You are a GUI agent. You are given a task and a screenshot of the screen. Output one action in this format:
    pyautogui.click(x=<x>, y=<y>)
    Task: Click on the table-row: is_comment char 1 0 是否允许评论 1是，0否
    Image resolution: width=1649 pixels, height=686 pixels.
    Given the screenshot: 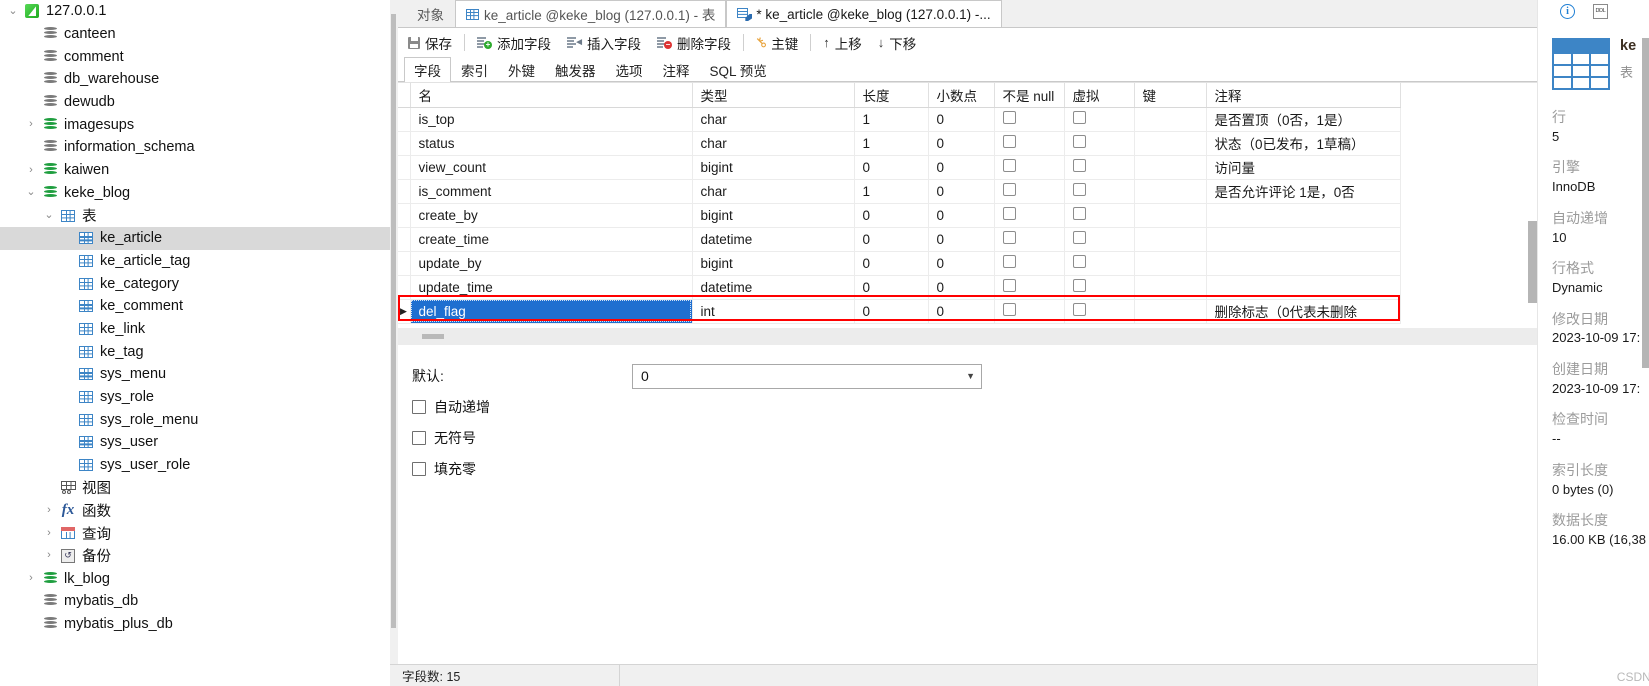 What is the action you would take?
    pyautogui.click(x=899, y=191)
    